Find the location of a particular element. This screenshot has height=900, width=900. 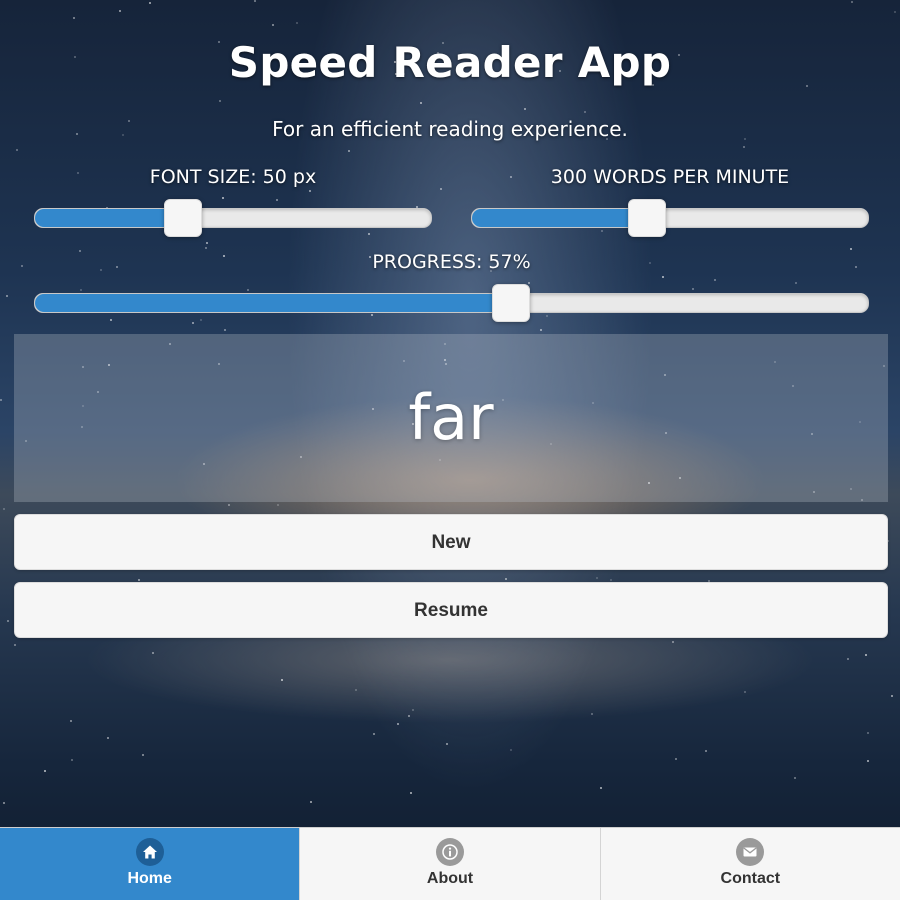

progress-slider is located at coordinates (451, 303).